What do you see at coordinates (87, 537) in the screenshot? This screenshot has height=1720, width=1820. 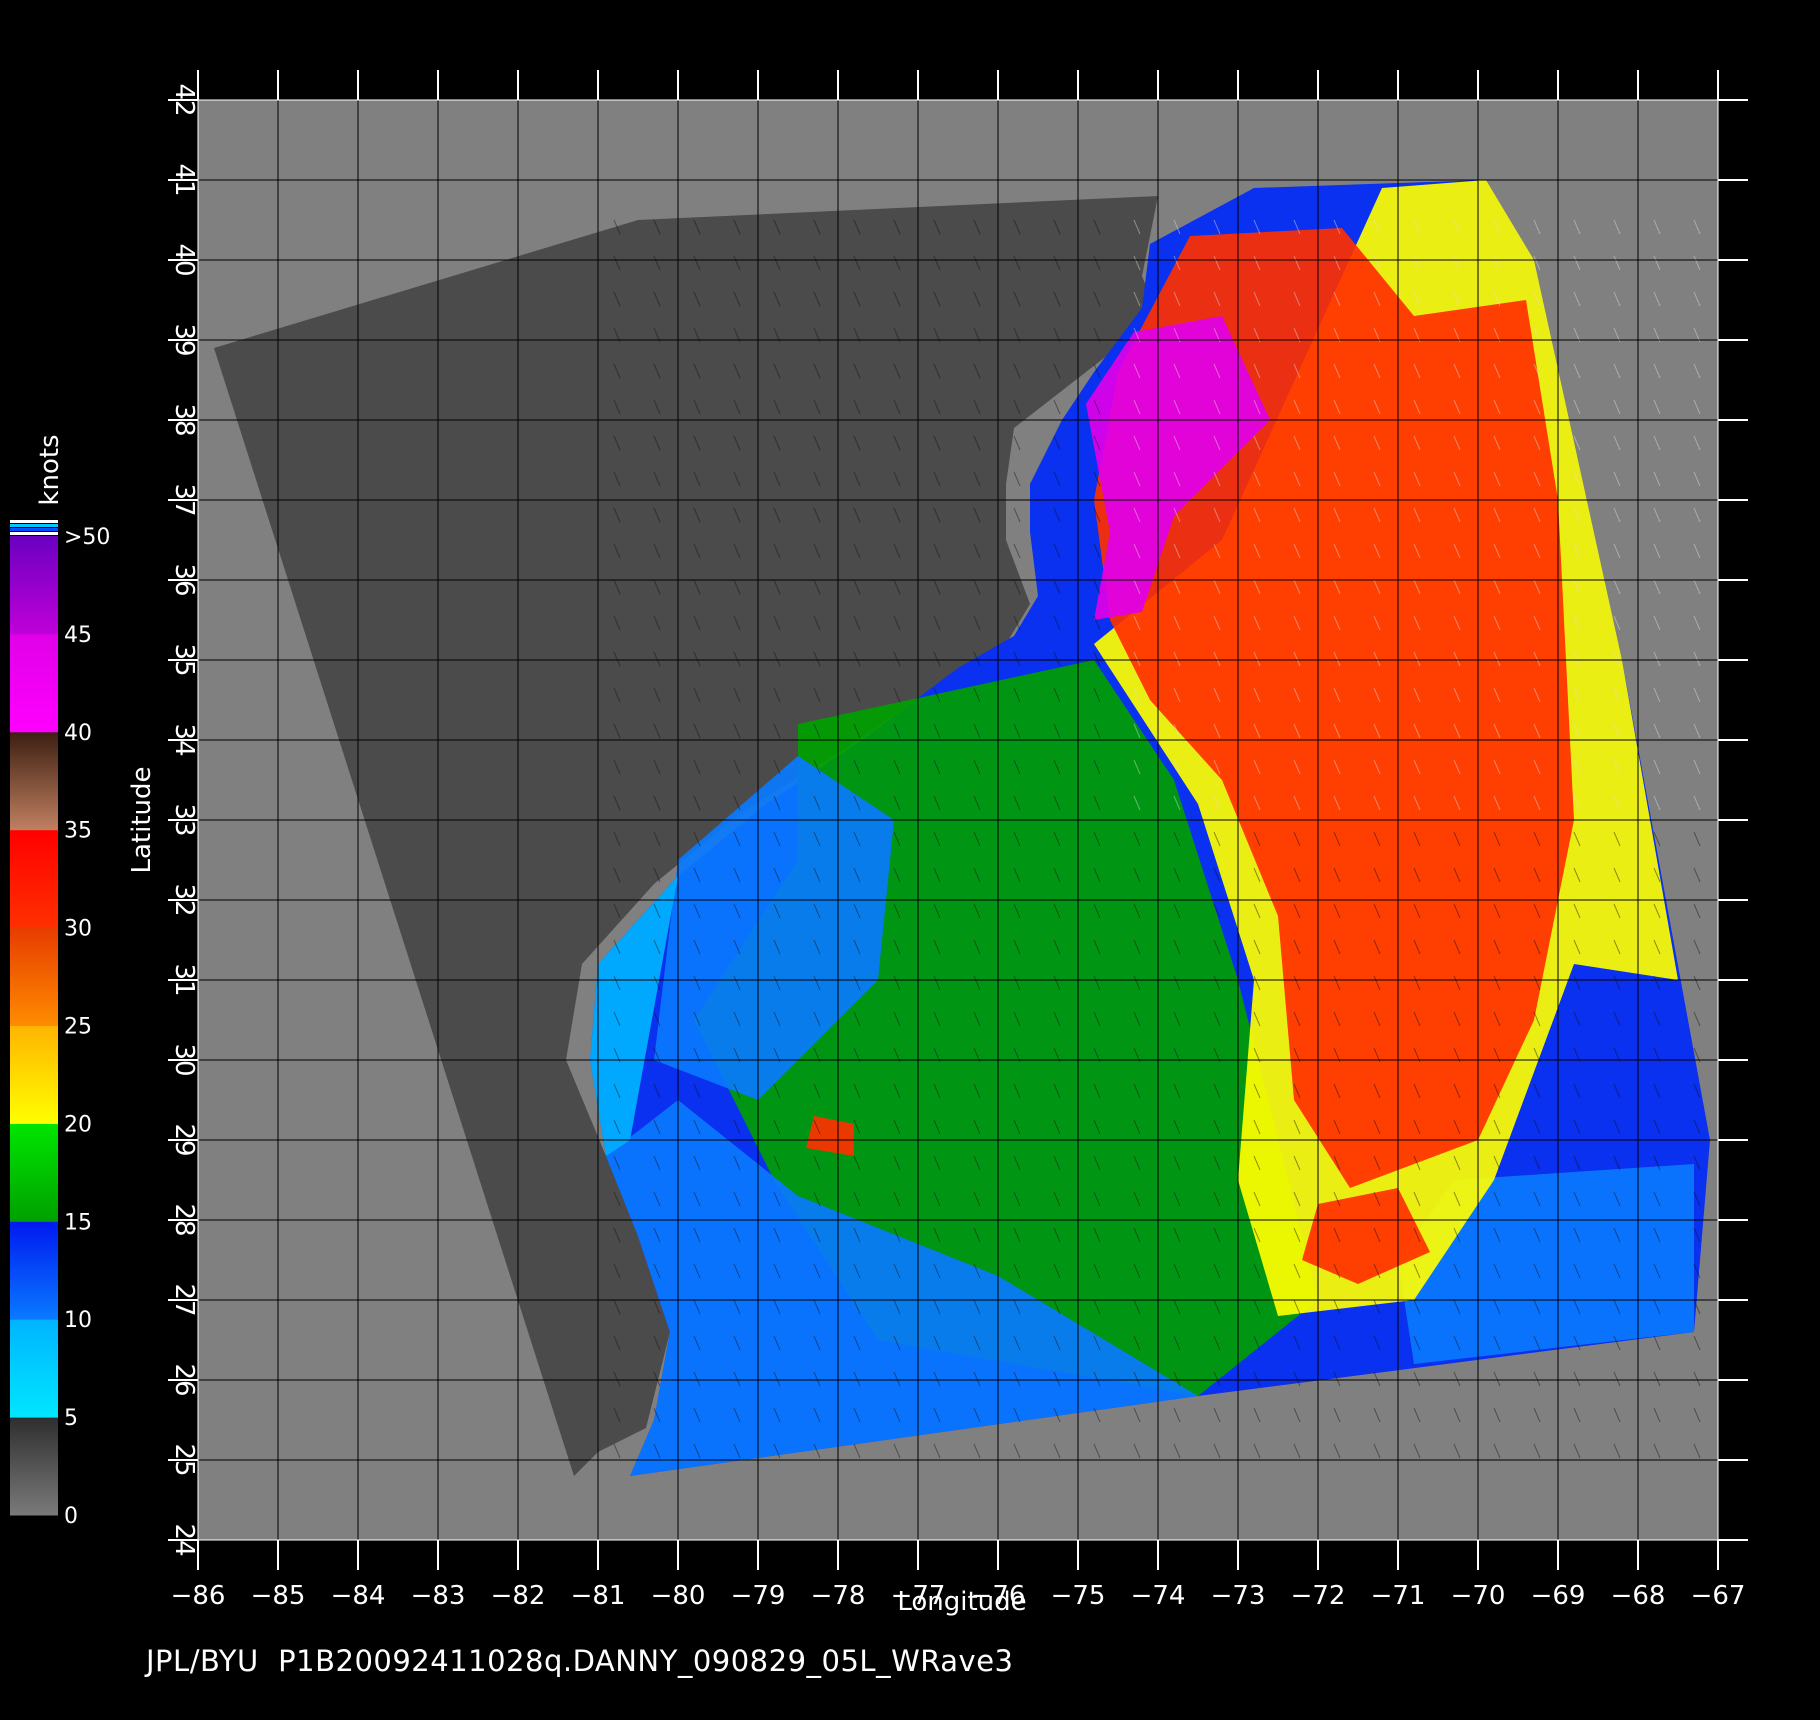 I see `legend-label: >50` at bounding box center [87, 537].